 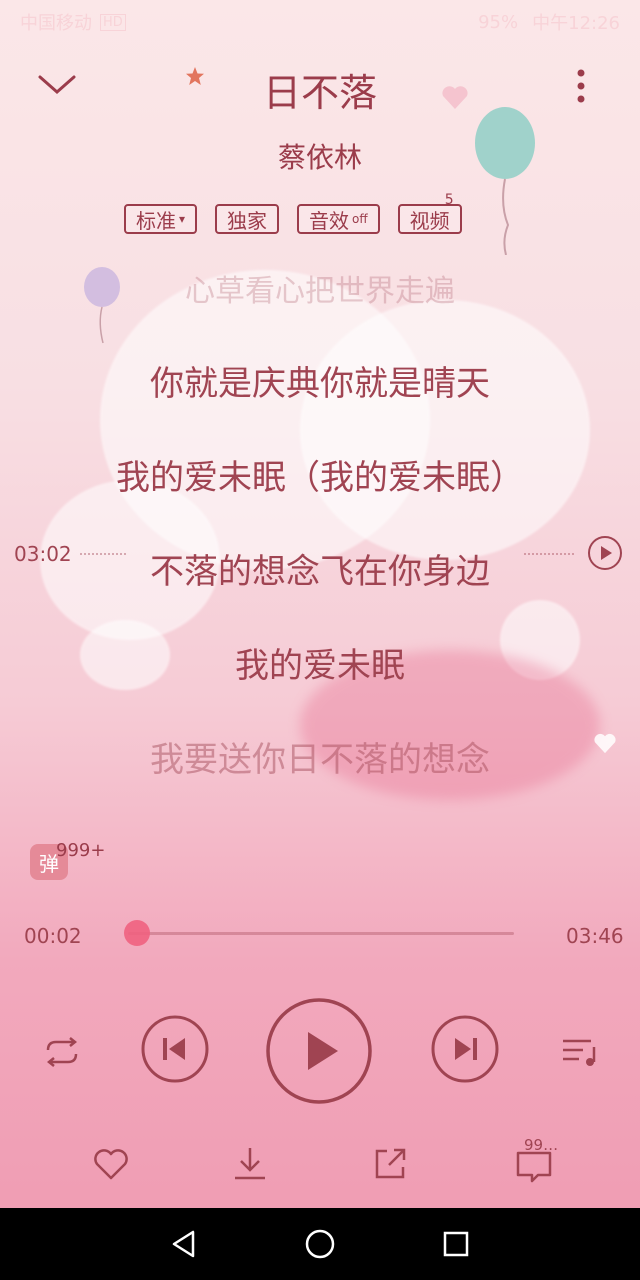 I want to click on recents-icon, so click(x=456, y=1244).